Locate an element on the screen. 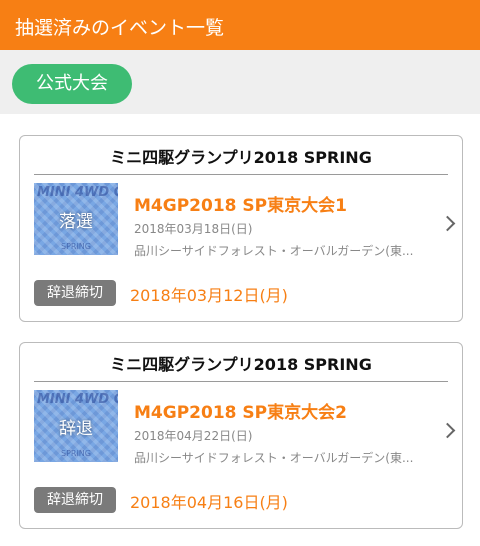 The width and height of the screenshot is (480, 546). lottery-status: 辞退 is located at coordinates (76, 429).